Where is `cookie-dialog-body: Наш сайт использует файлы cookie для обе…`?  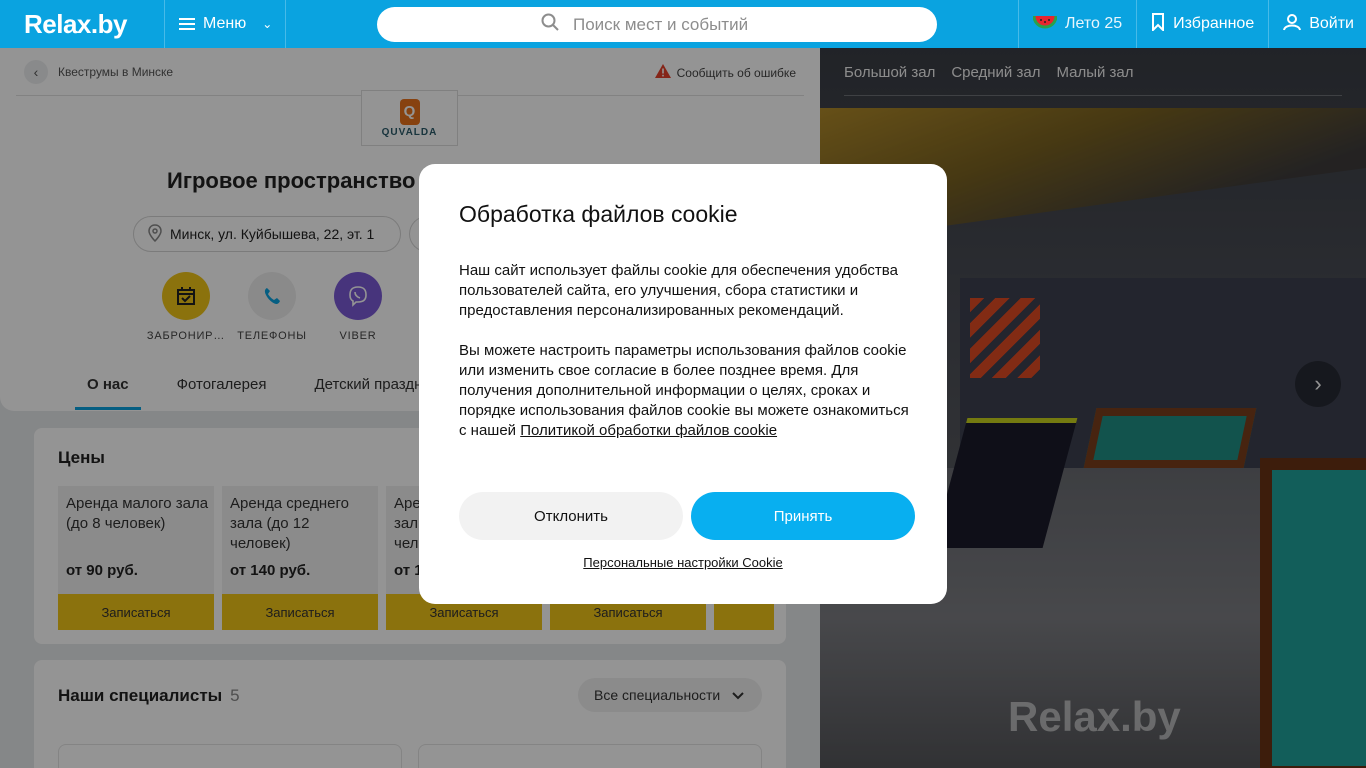 cookie-dialog-body: Наш сайт использует файлы cookie для обе… is located at coordinates (684, 351).